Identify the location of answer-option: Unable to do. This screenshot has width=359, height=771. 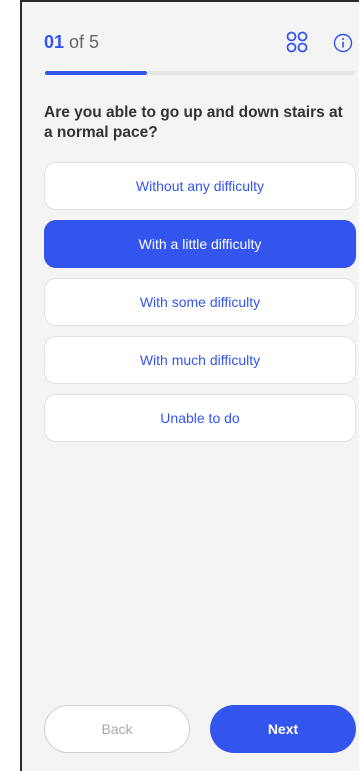
(200, 418).